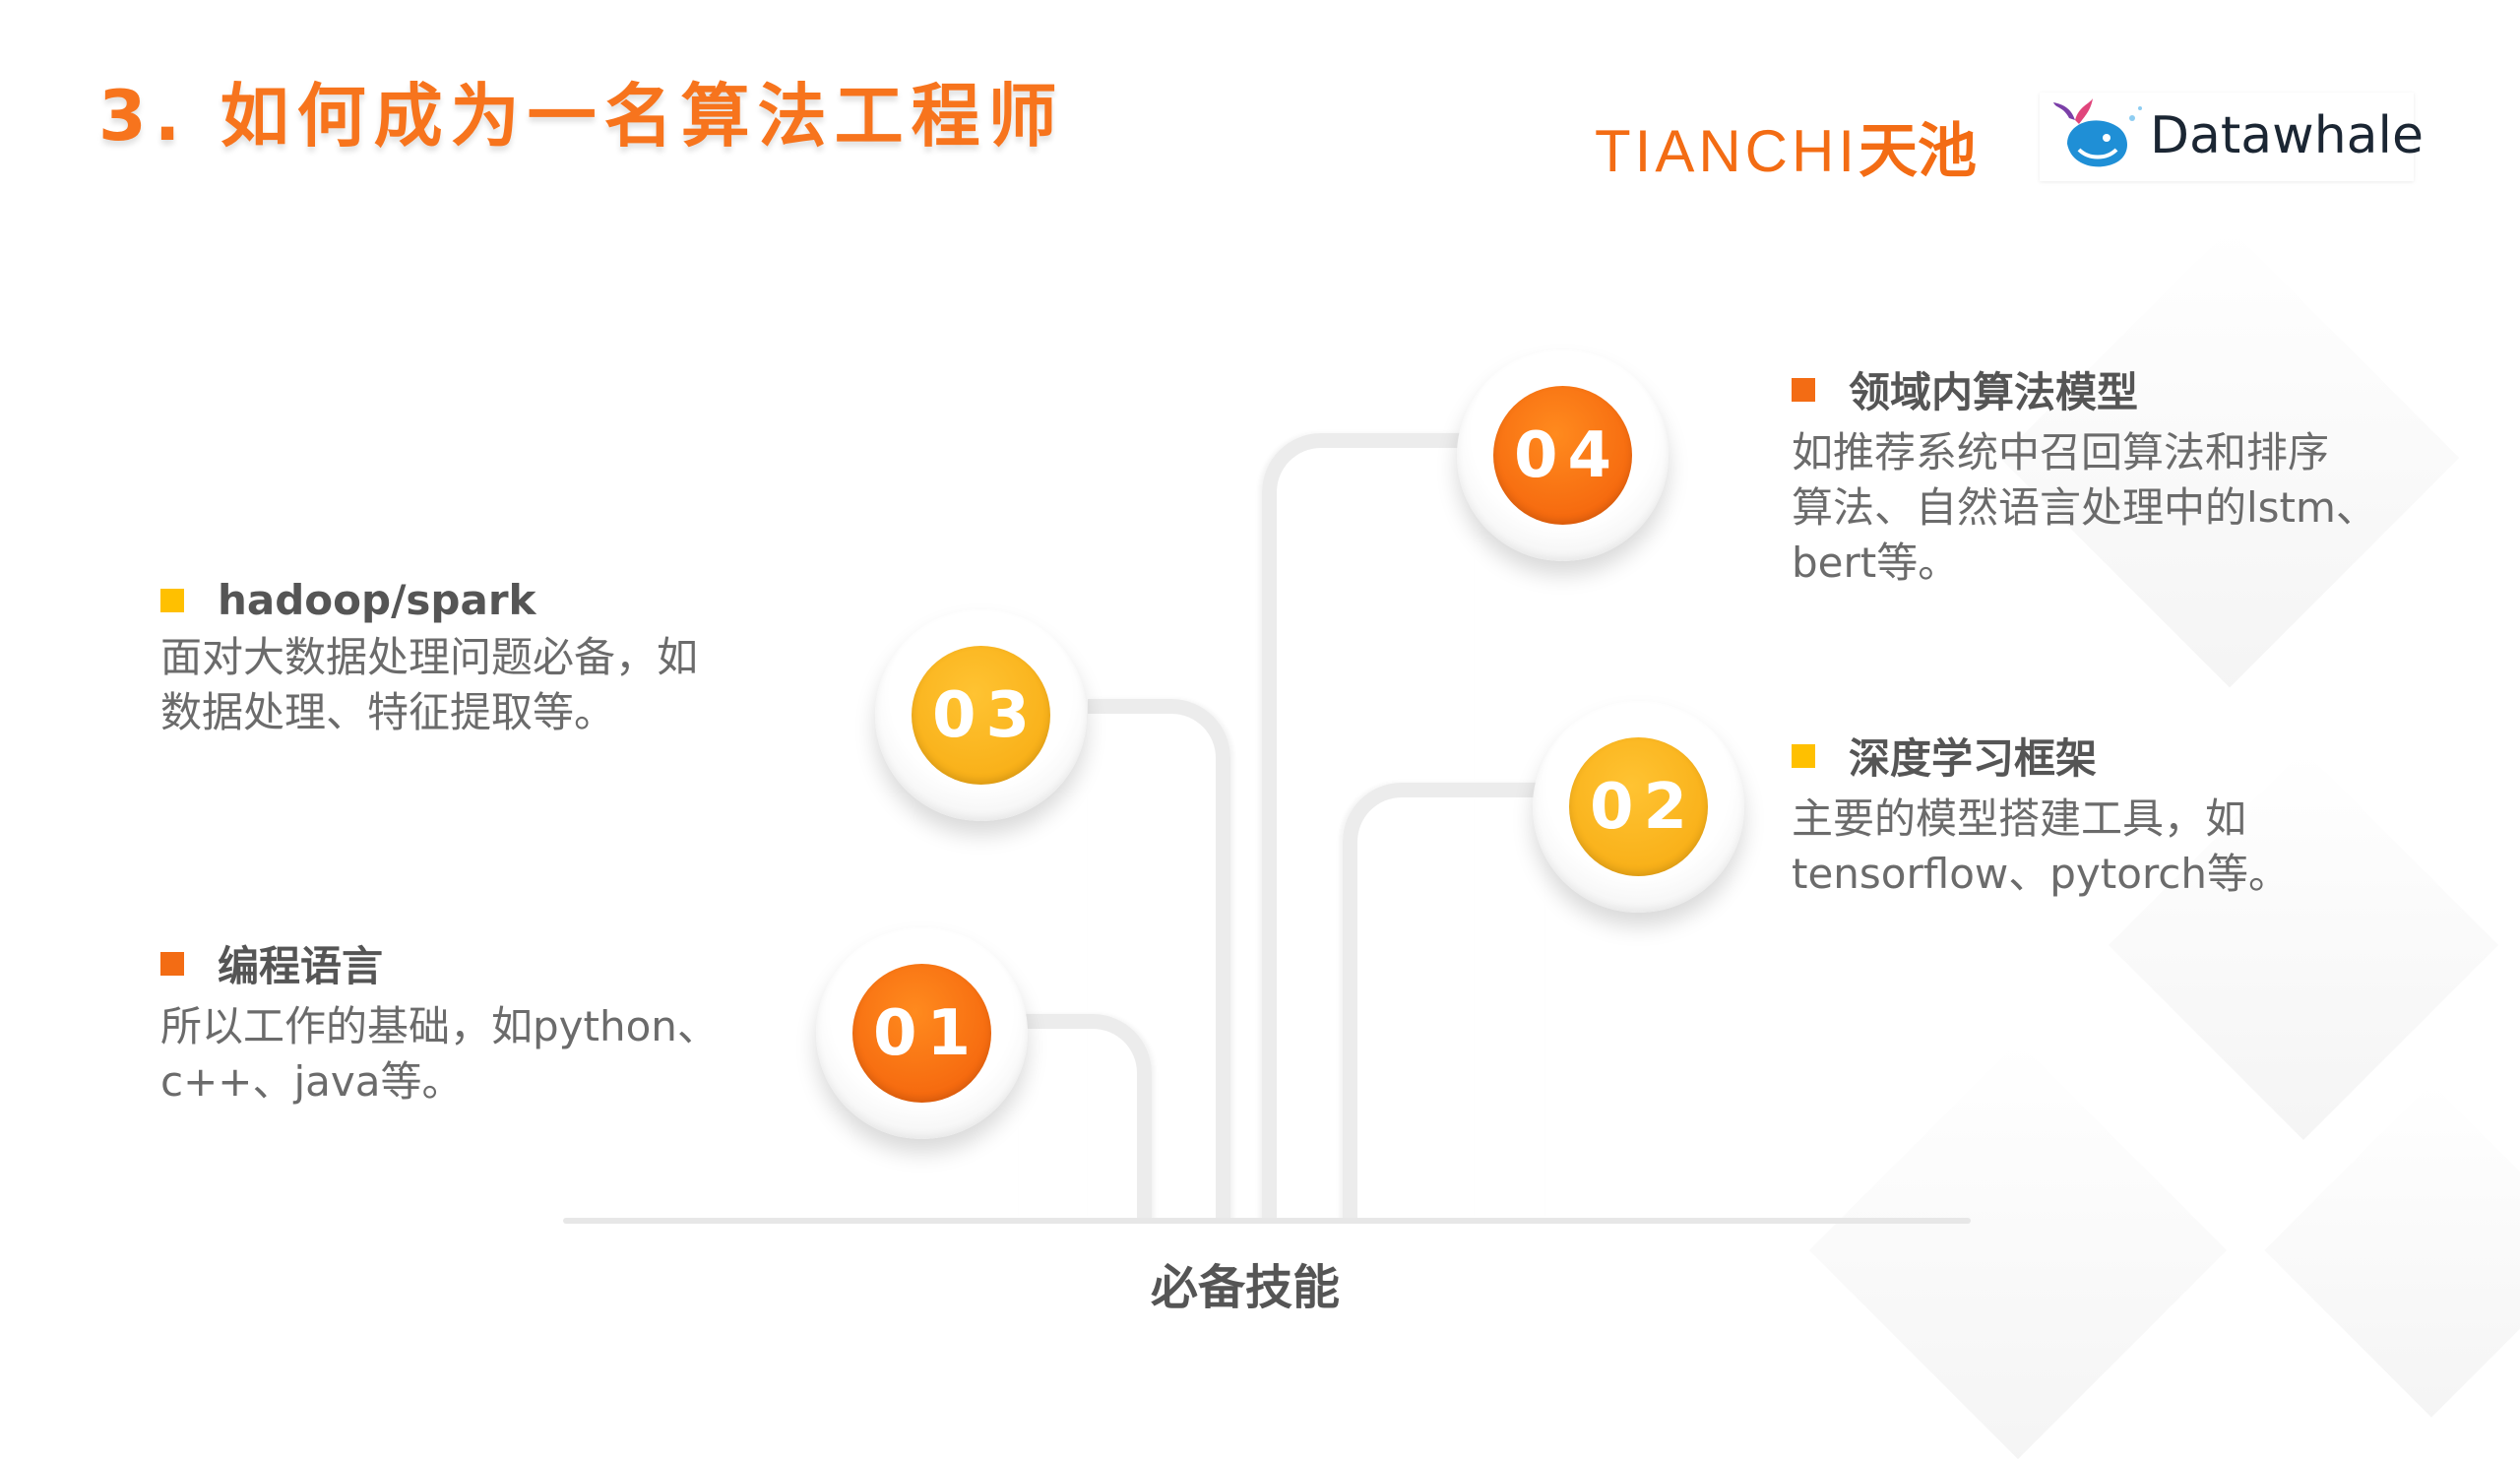 The height and width of the screenshot is (1459, 2520). What do you see at coordinates (1917, 151) in the screenshot?
I see `tianchi-logo-cn: 天池` at bounding box center [1917, 151].